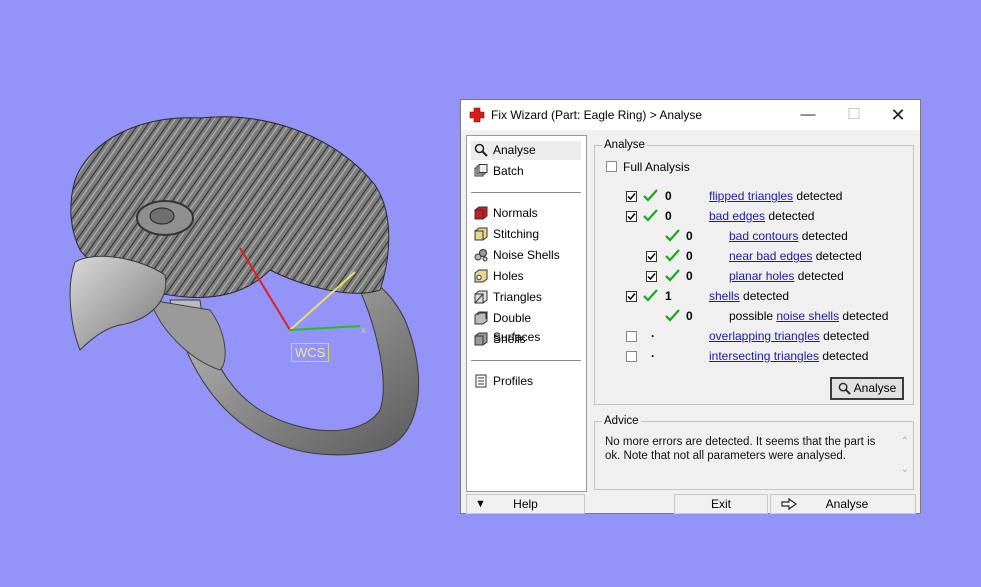 This screenshot has height=587, width=981. Describe the element at coordinates (526, 339) in the screenshot. I see `nav-item-shells: Shells` at that location.